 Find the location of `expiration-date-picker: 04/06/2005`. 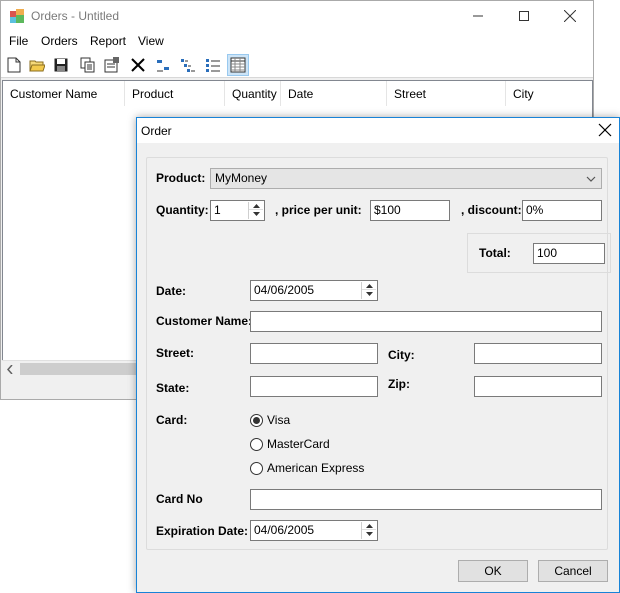

expiration-date-picker: 04/06/2005 is located at coordinates (314, 530).